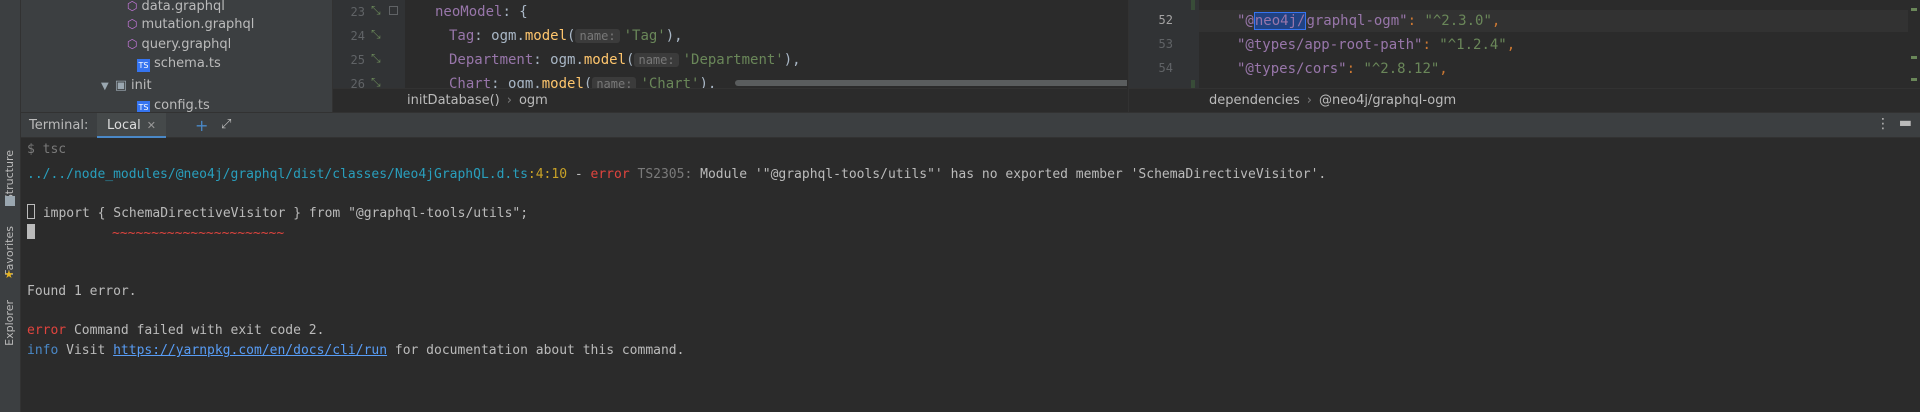 The width and height of the screenshot is (1920, 412). I want to click on tree-item: ⬡ mutation.graphql, so click(190, 24).